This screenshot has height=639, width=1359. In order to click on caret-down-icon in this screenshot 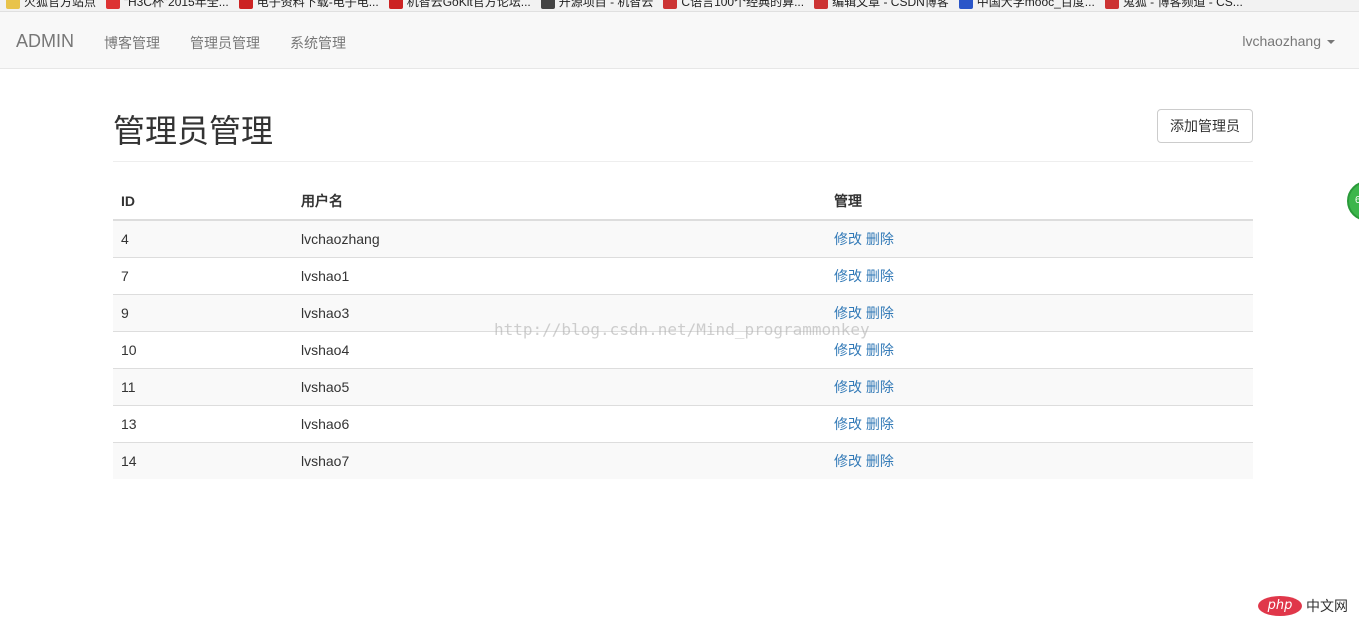, I will do `click(1331, 42)`.